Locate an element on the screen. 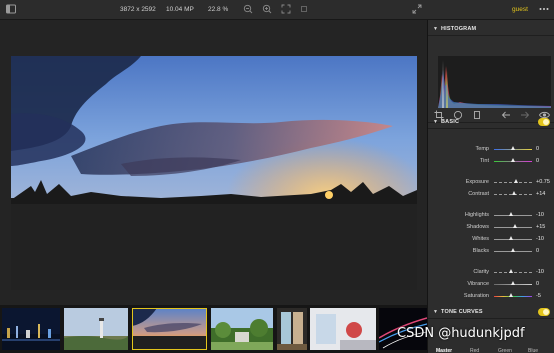  slider-row-clarity: Clarity -10 is located at coordinates (491, 272).